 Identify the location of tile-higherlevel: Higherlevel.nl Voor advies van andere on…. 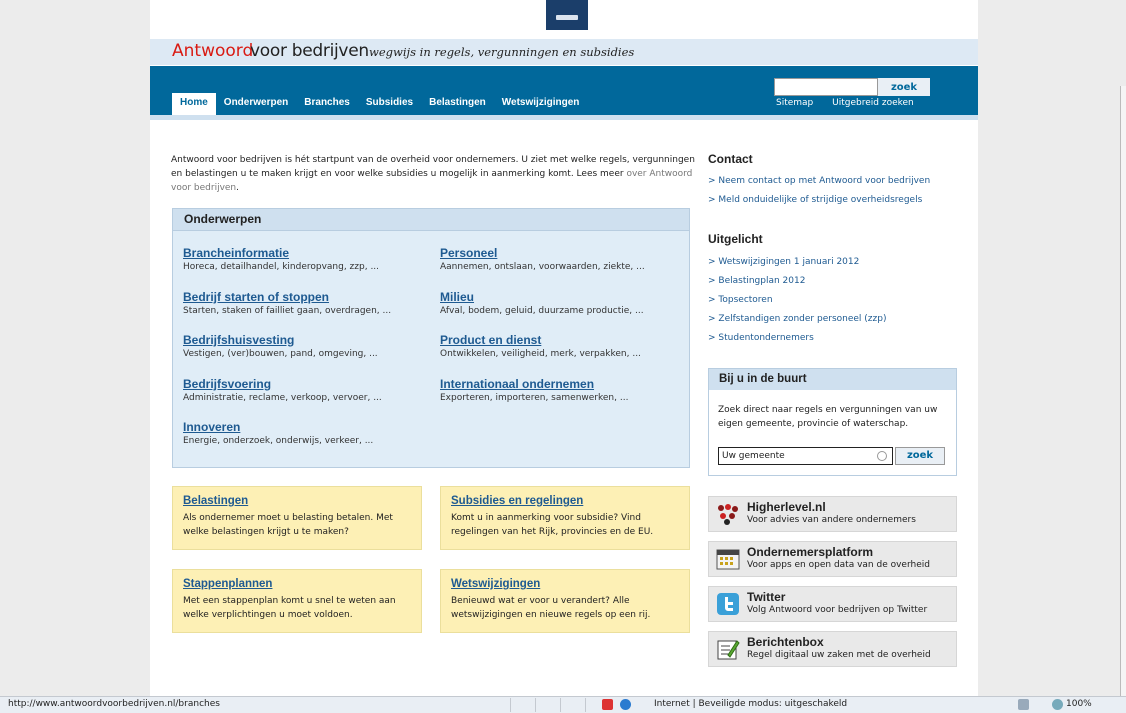
(832, 514).